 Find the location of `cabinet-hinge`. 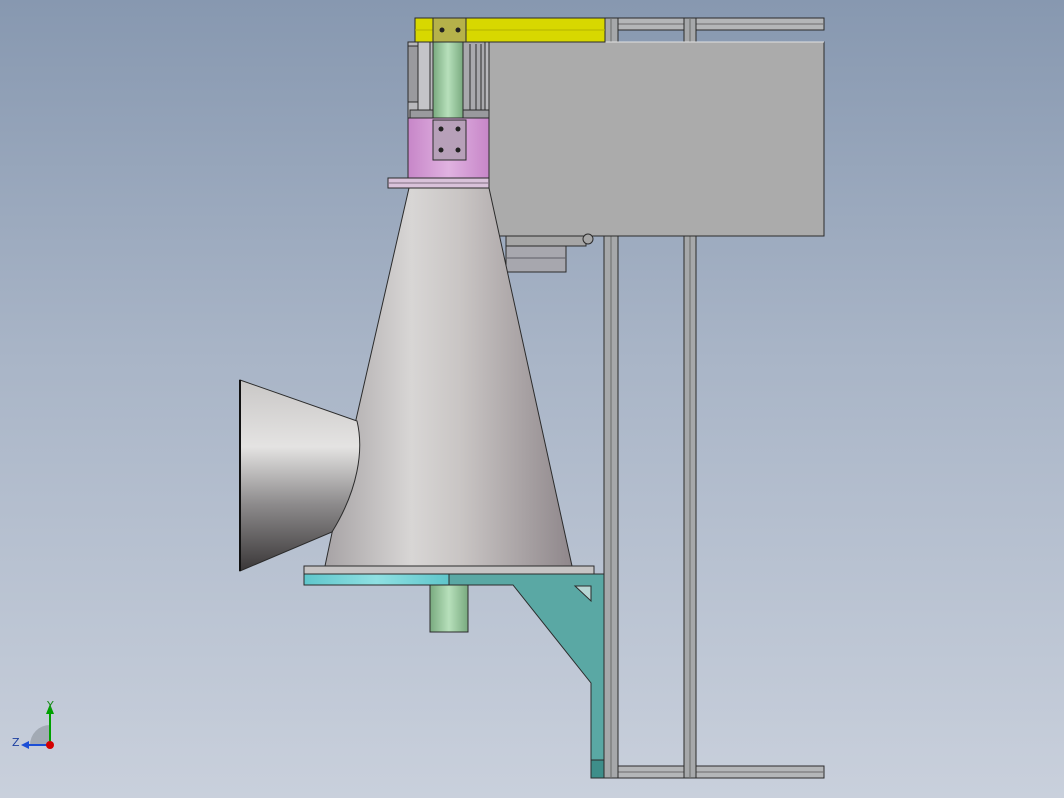

cabinet-hinge is located at coordinates (549, 240).